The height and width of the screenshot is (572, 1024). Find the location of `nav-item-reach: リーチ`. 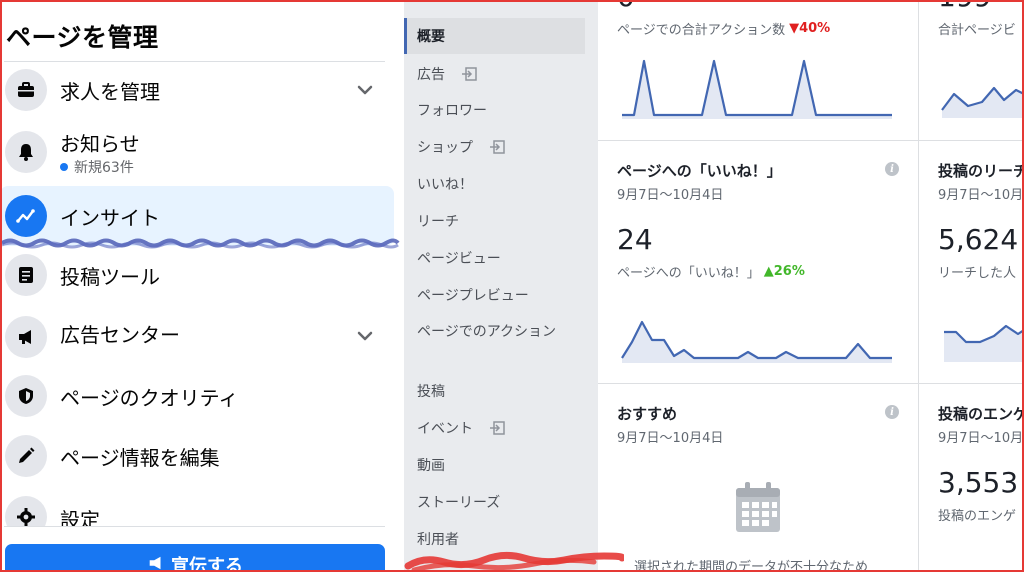

nav-item-reach: リーチ is located at coordinates (494, 221).